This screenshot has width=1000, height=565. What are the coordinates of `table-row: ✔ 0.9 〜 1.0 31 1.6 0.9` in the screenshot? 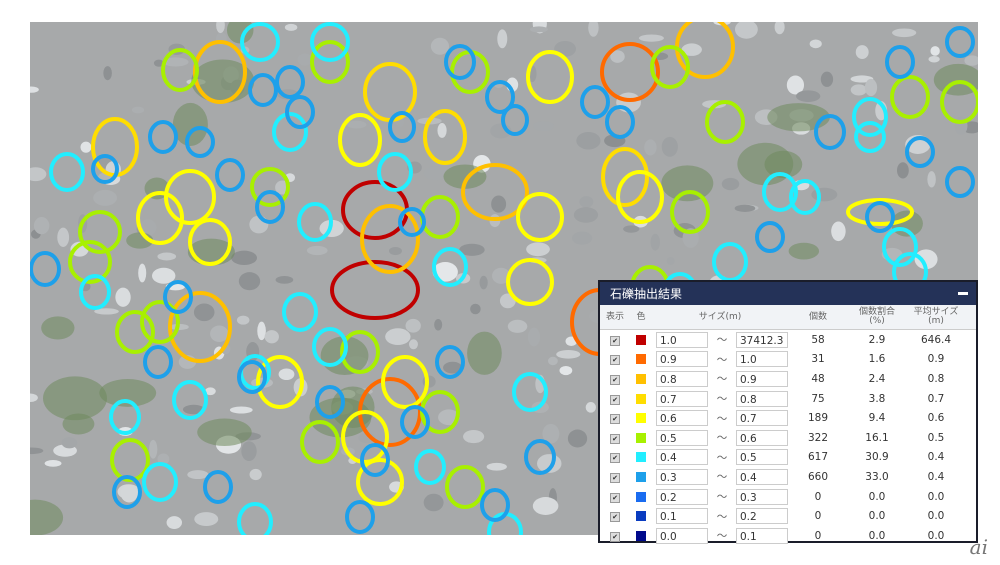 It's located at (788, 360).